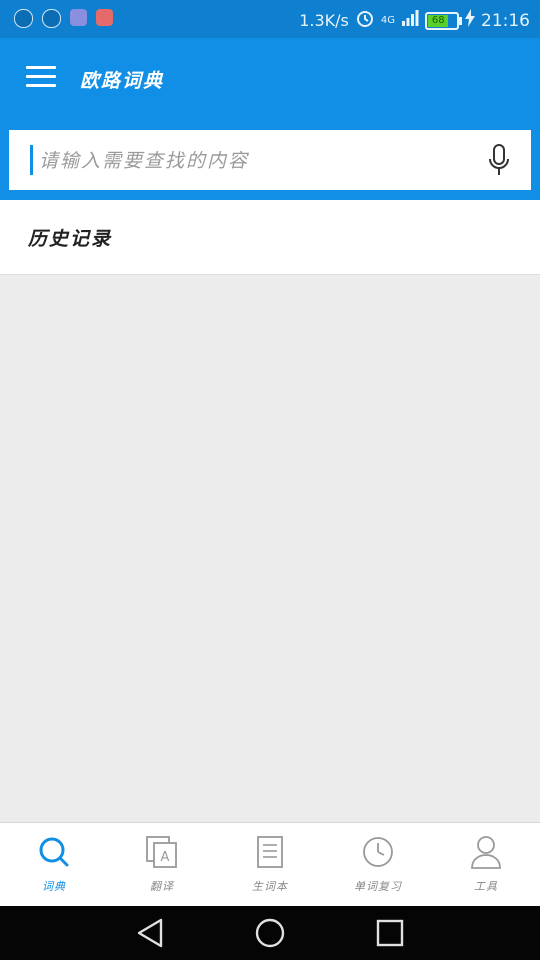  Describe the element at coordinates (387, 20) in the screenshot. I see `network-type: 4G` at that location.